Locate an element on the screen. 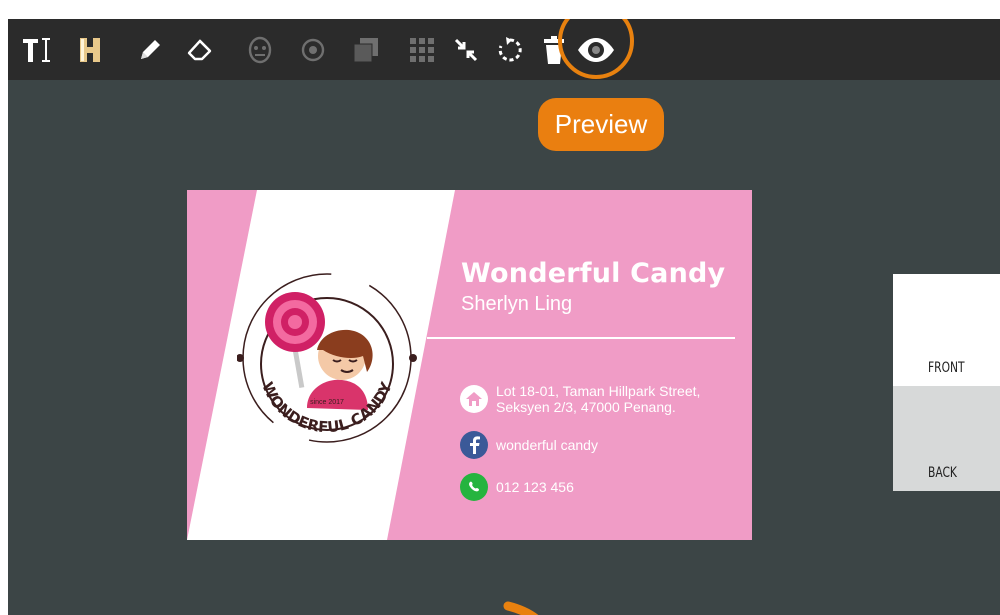 The image size is (1000, 615). preview-tooltip: Preview is located at coordinates (601, 124).